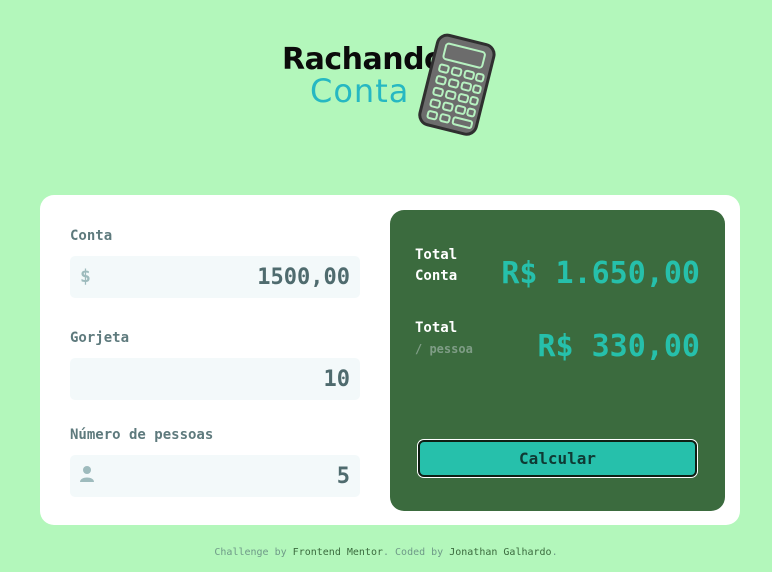  I want to click on tip-field, so click(215, 379).